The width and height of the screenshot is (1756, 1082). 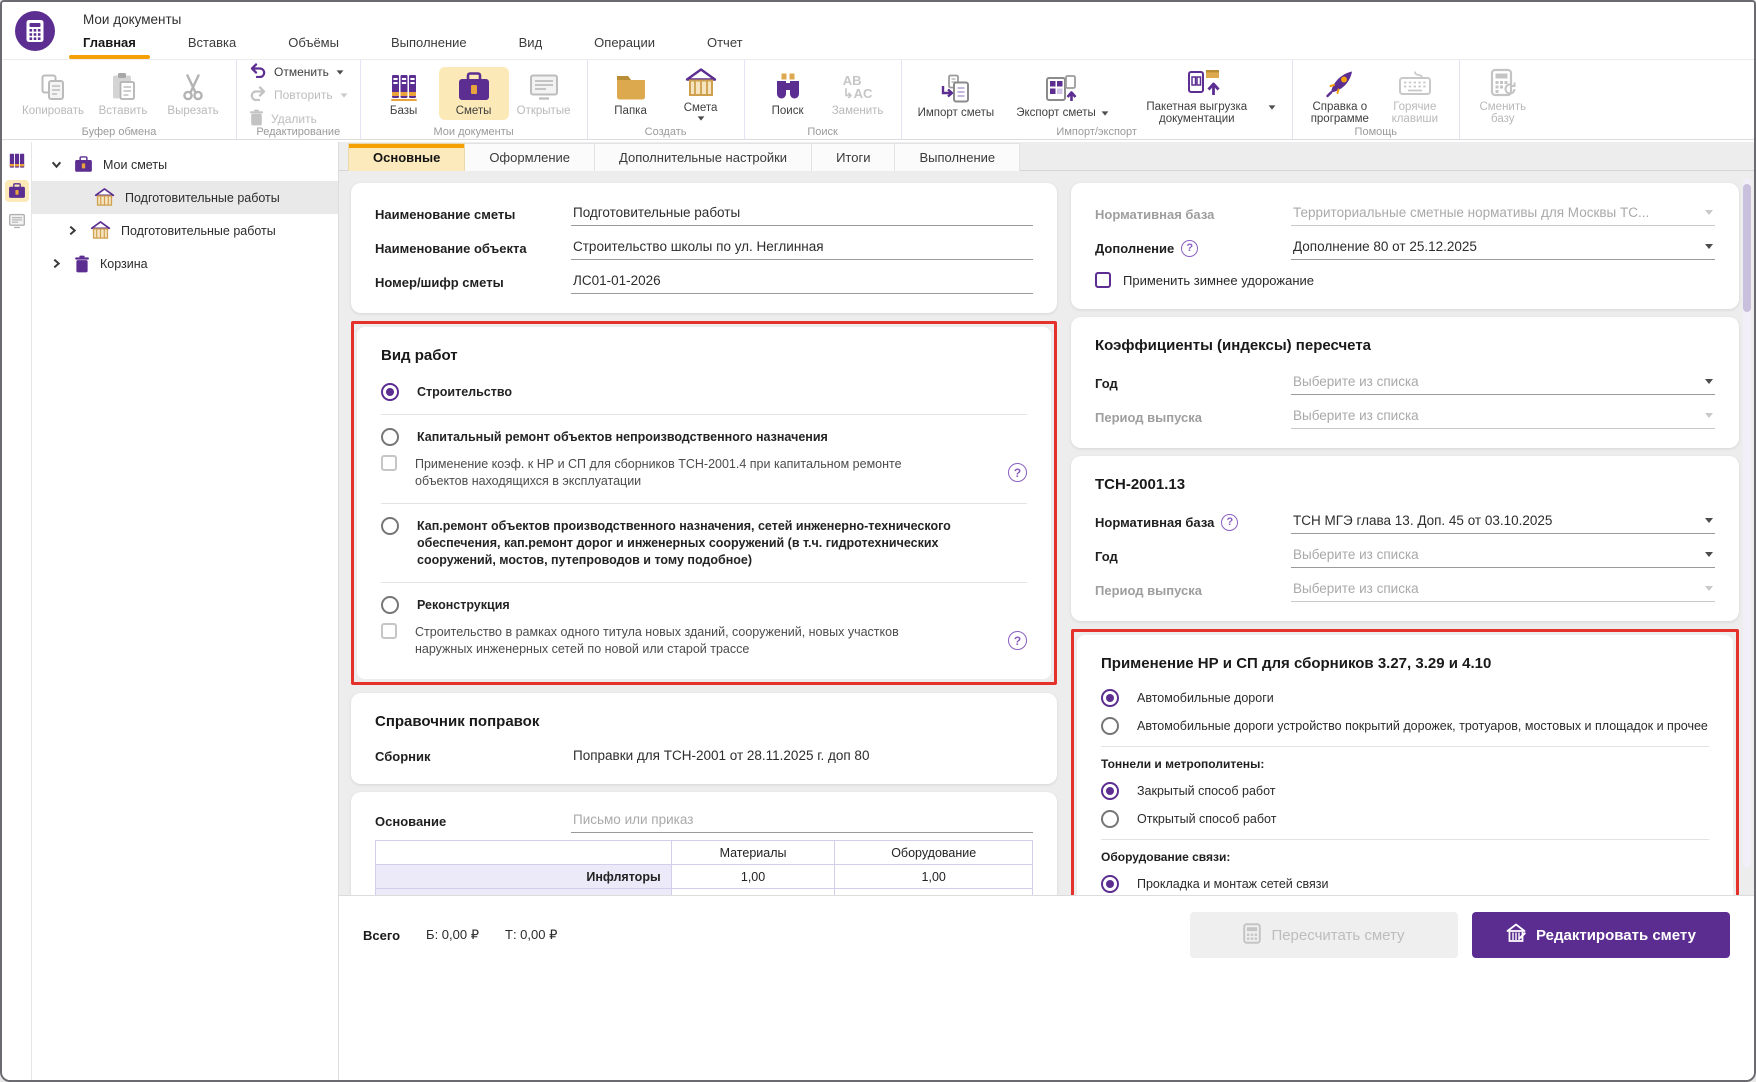 What do you see at coordinates (193, 93) in the screenshot?
I see `cut-button: Вырезать` at bounding box center [193, 93].